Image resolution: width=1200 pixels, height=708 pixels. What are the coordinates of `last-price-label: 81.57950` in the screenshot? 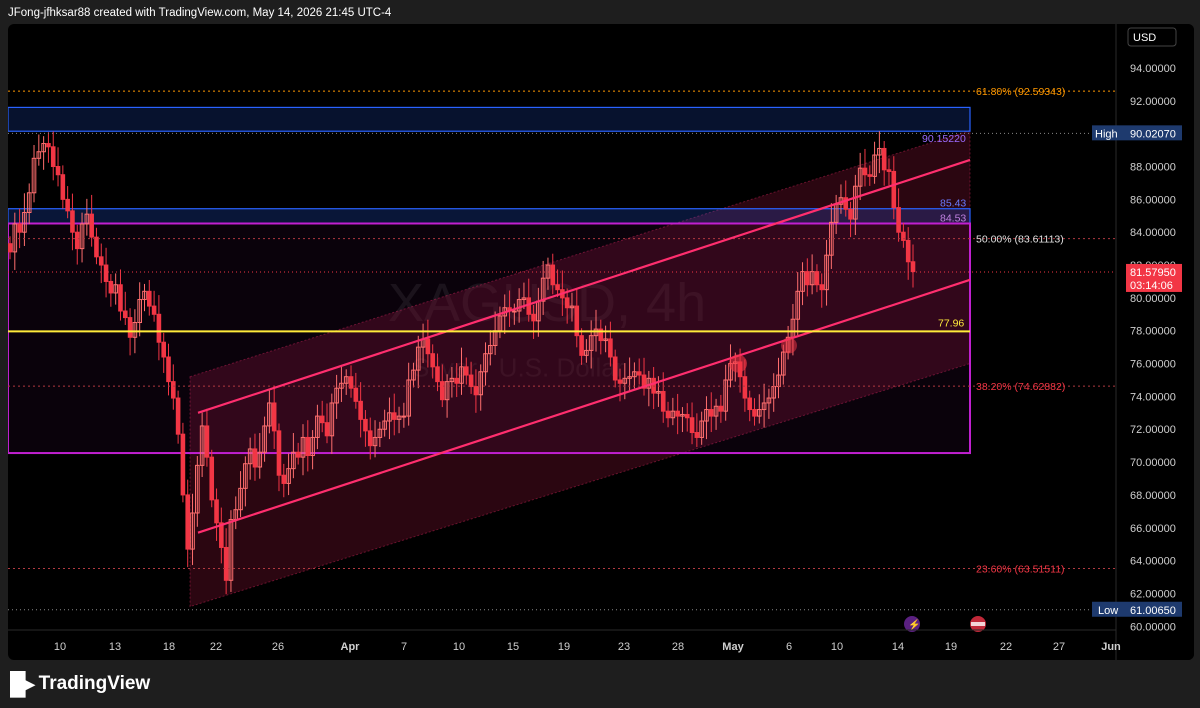 It's located at (1153, 273).